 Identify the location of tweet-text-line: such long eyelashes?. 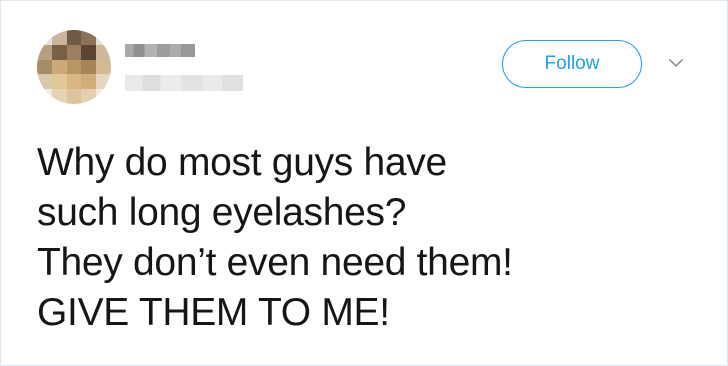
(222, 212).